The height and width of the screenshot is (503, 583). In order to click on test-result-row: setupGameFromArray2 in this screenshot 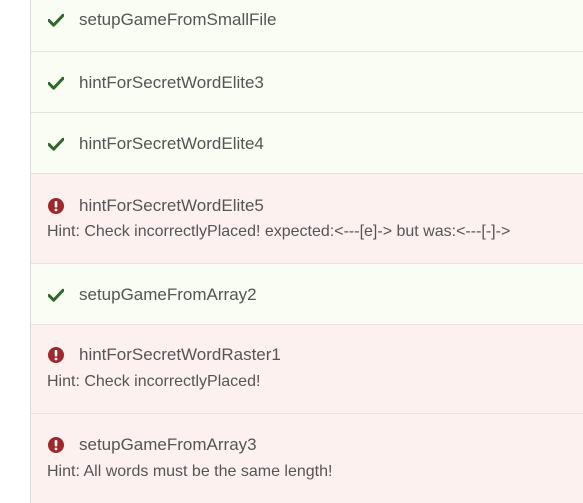, I will do `click(307, 294)`.